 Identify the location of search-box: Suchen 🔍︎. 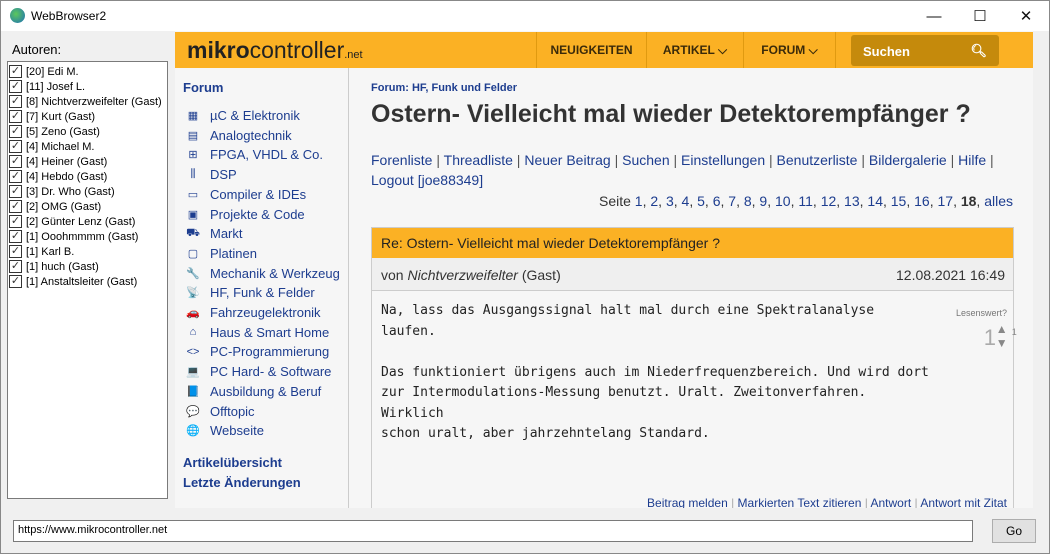
(925, 50).